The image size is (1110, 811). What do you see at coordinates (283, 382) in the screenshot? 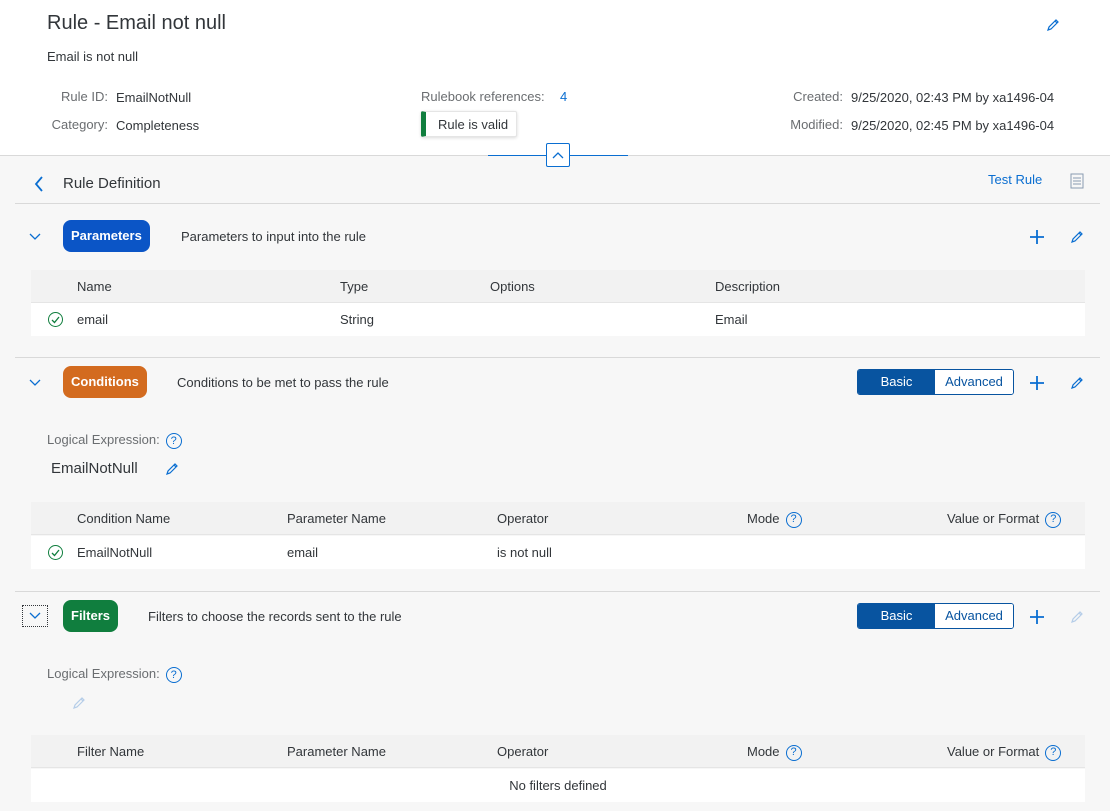
I see `conditions-description: Conditions to be met to pass the rule` at bounding box center [283, 382].